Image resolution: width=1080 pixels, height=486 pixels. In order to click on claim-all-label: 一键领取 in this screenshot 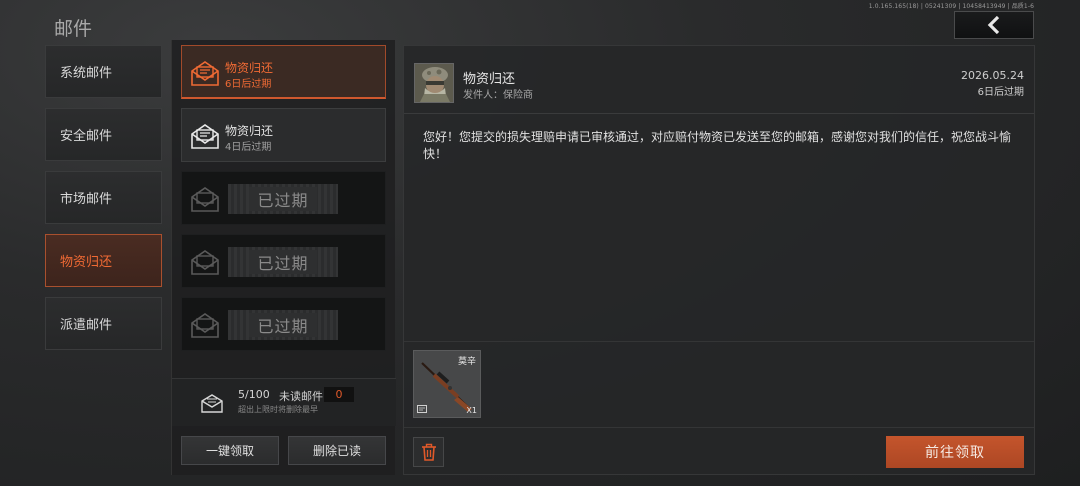, I will do `click(229, 451)`.